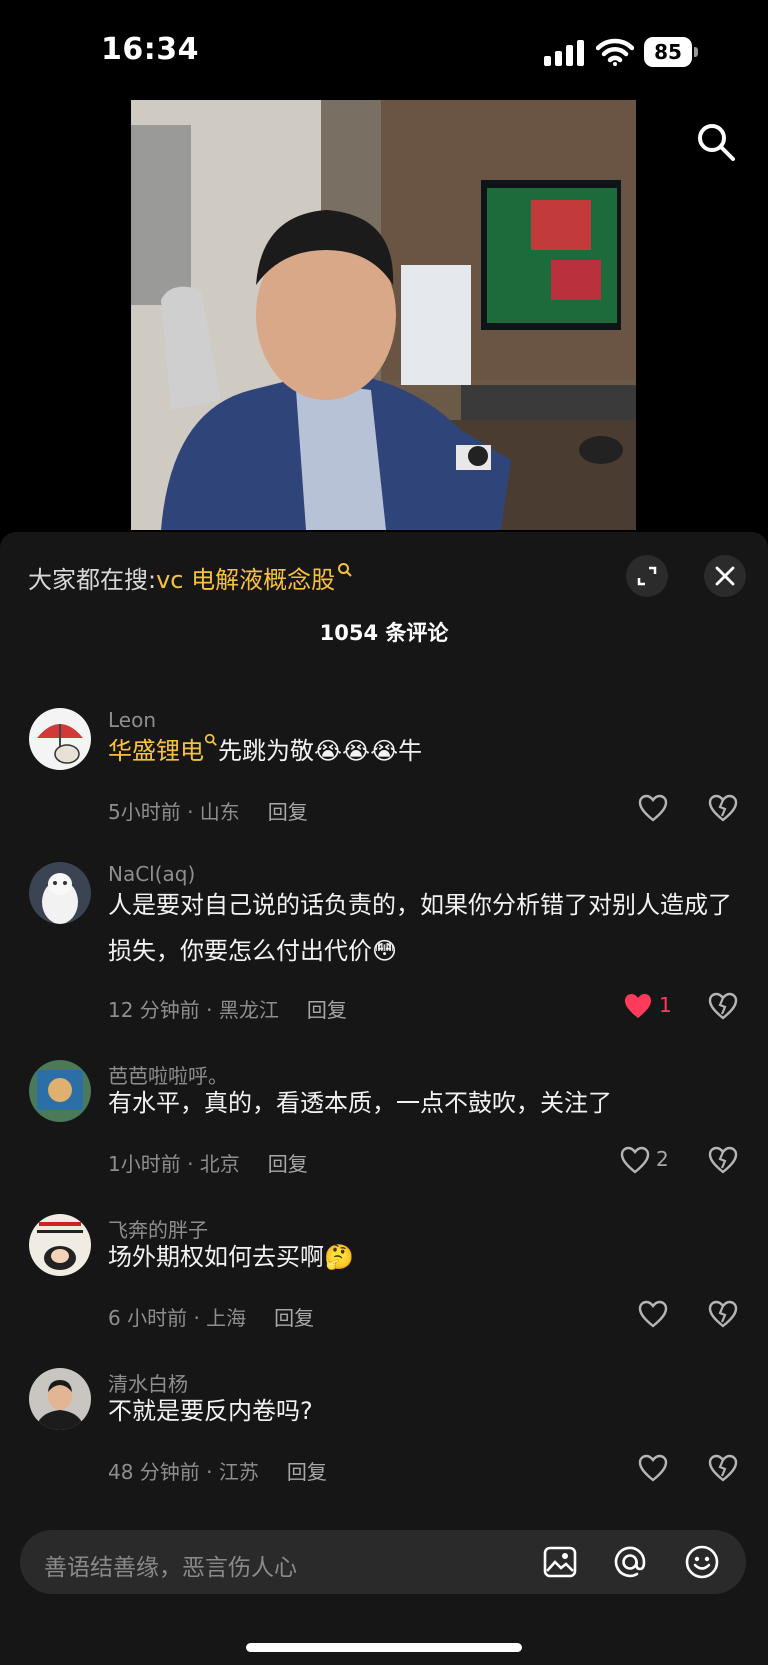 This screenshot has height=1665, width=768. I want to click on comment-meta: 5小时前 · 山东 回复, so click(208, 810).